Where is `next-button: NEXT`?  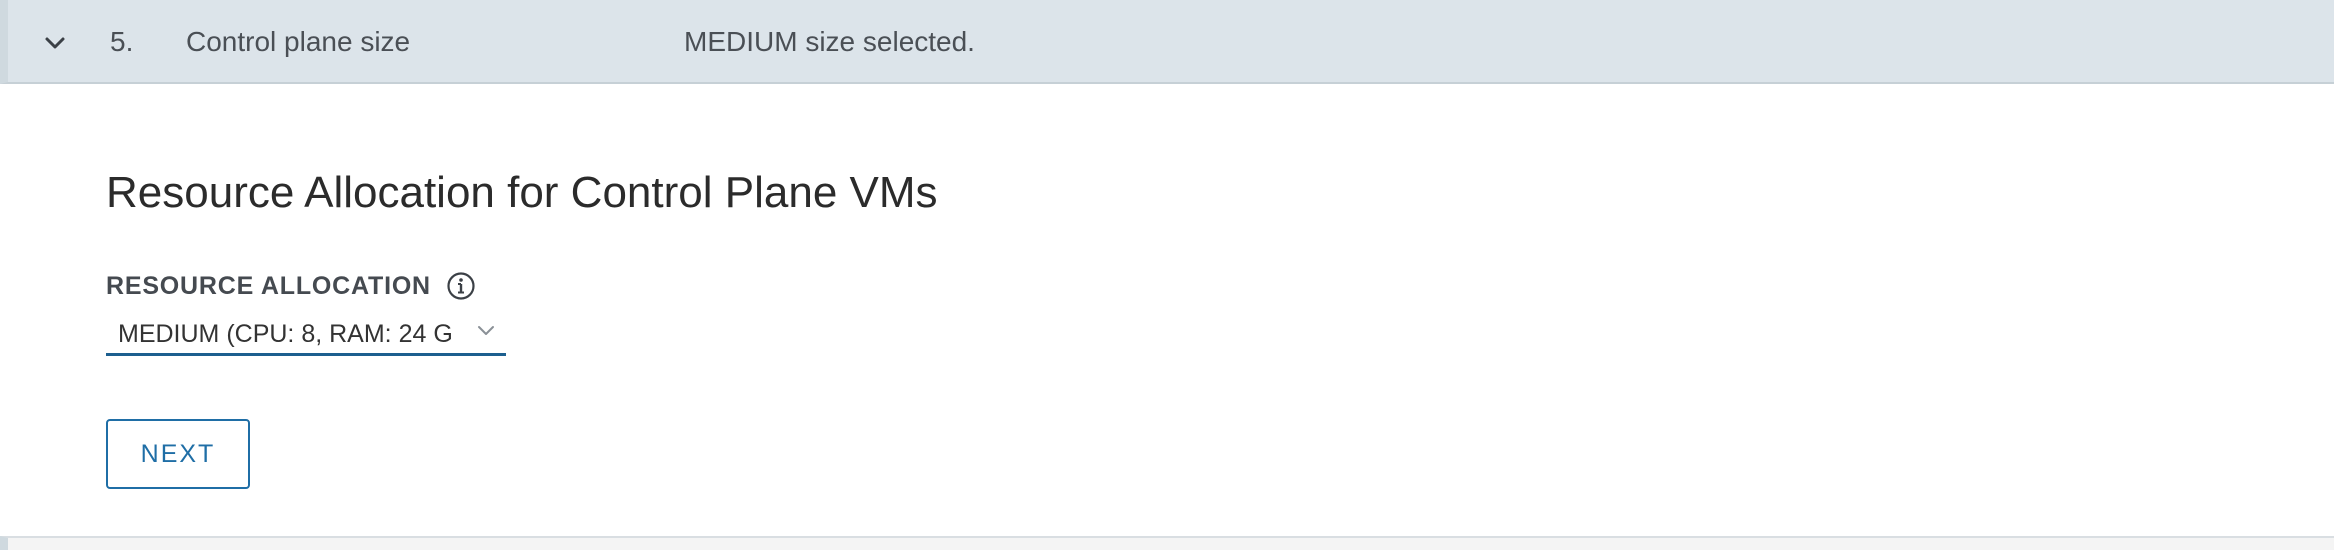
next-button: NEXT is located at coordinates (178, 454).